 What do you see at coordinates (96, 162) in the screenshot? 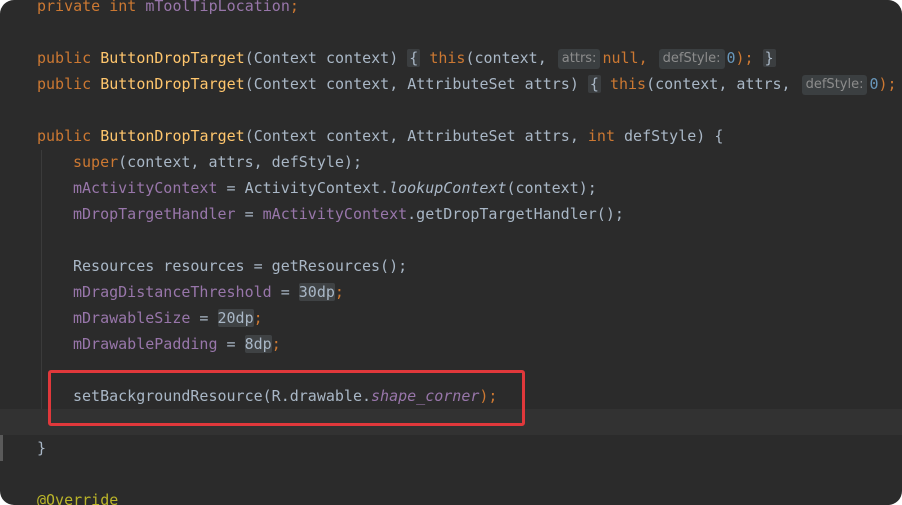
I see `keyword: super` at bounding box center [96, 162].